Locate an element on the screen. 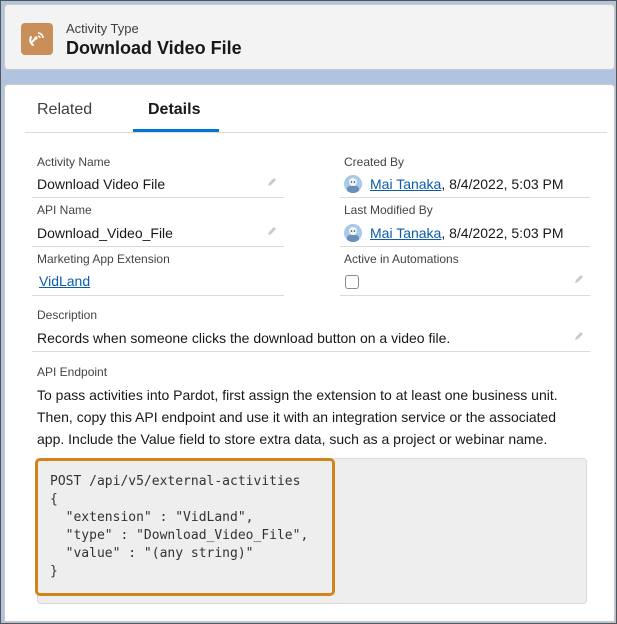 This screenshot has width=617, height=624. satellite-dish-icon is located at coordinates (37, 39).